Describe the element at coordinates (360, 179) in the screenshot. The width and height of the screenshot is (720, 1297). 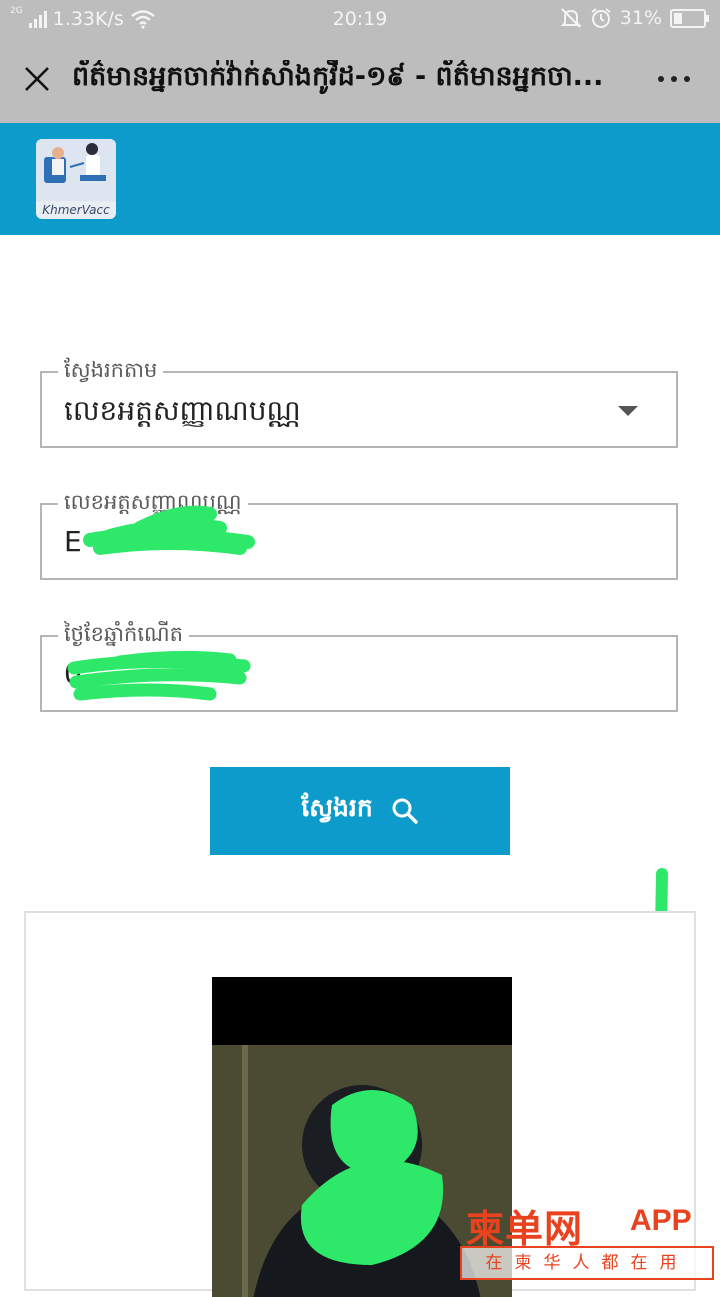
I see `app-header: KhmerVacc` at that location.